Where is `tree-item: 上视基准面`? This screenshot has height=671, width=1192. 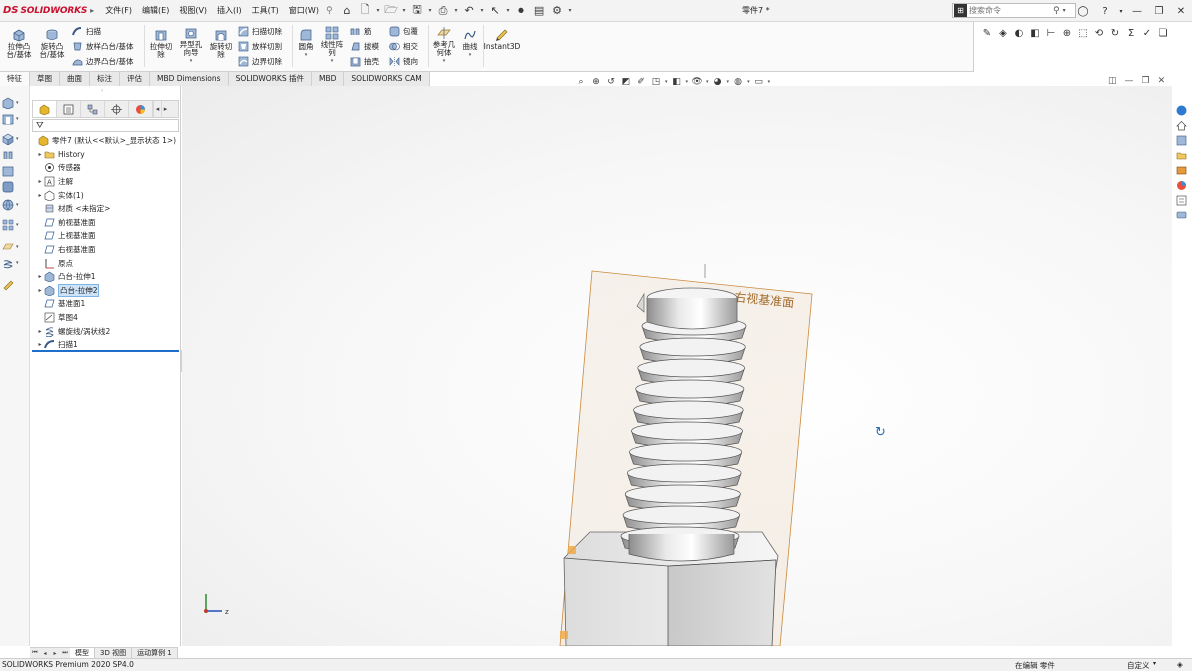
tree-item: 上视基准面 is located at coordinates (105, 236).